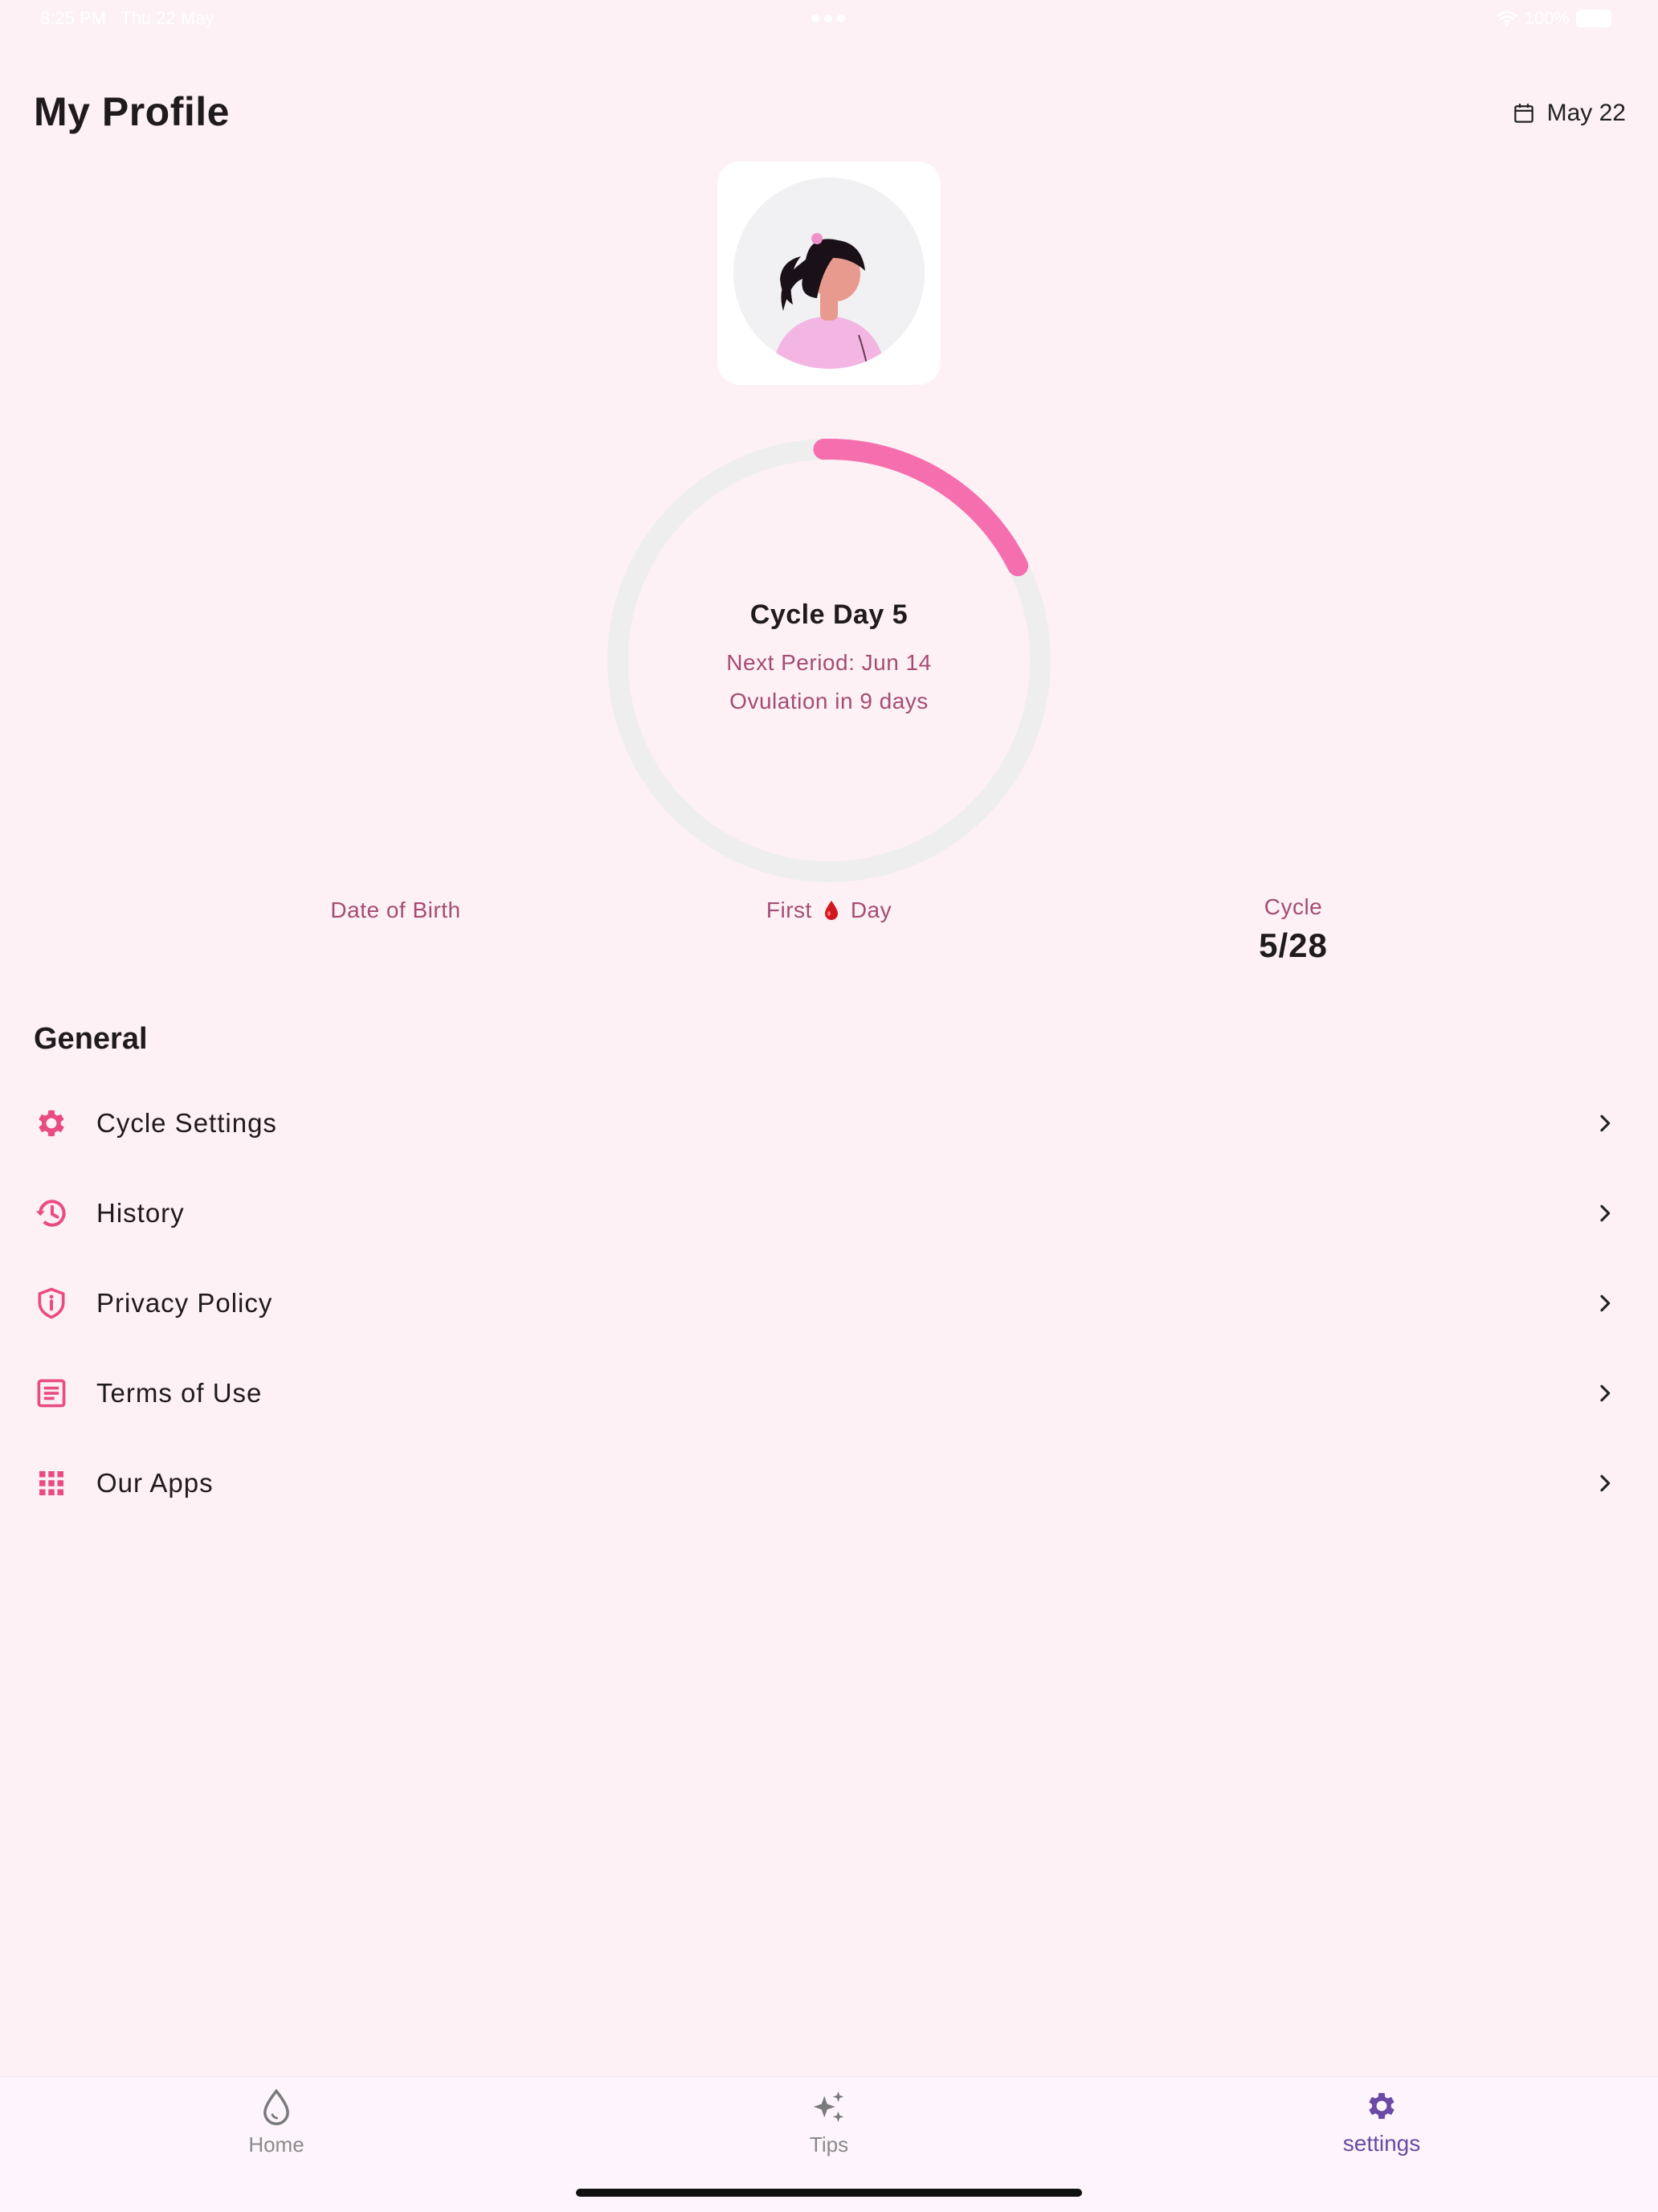 The image size is (1658, 2212). I want to click on first-period-day-stat: First Day, so click(829, 910).